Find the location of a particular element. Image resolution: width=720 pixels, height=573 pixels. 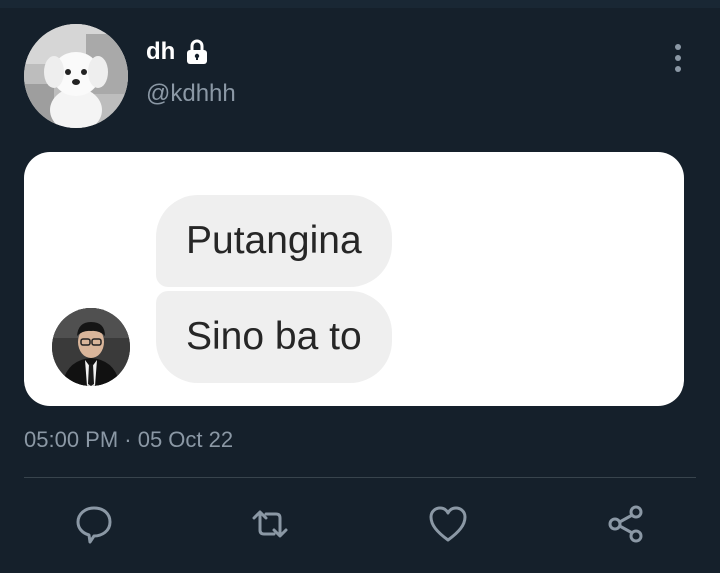

reply-button is located at coordinates (94, 524).